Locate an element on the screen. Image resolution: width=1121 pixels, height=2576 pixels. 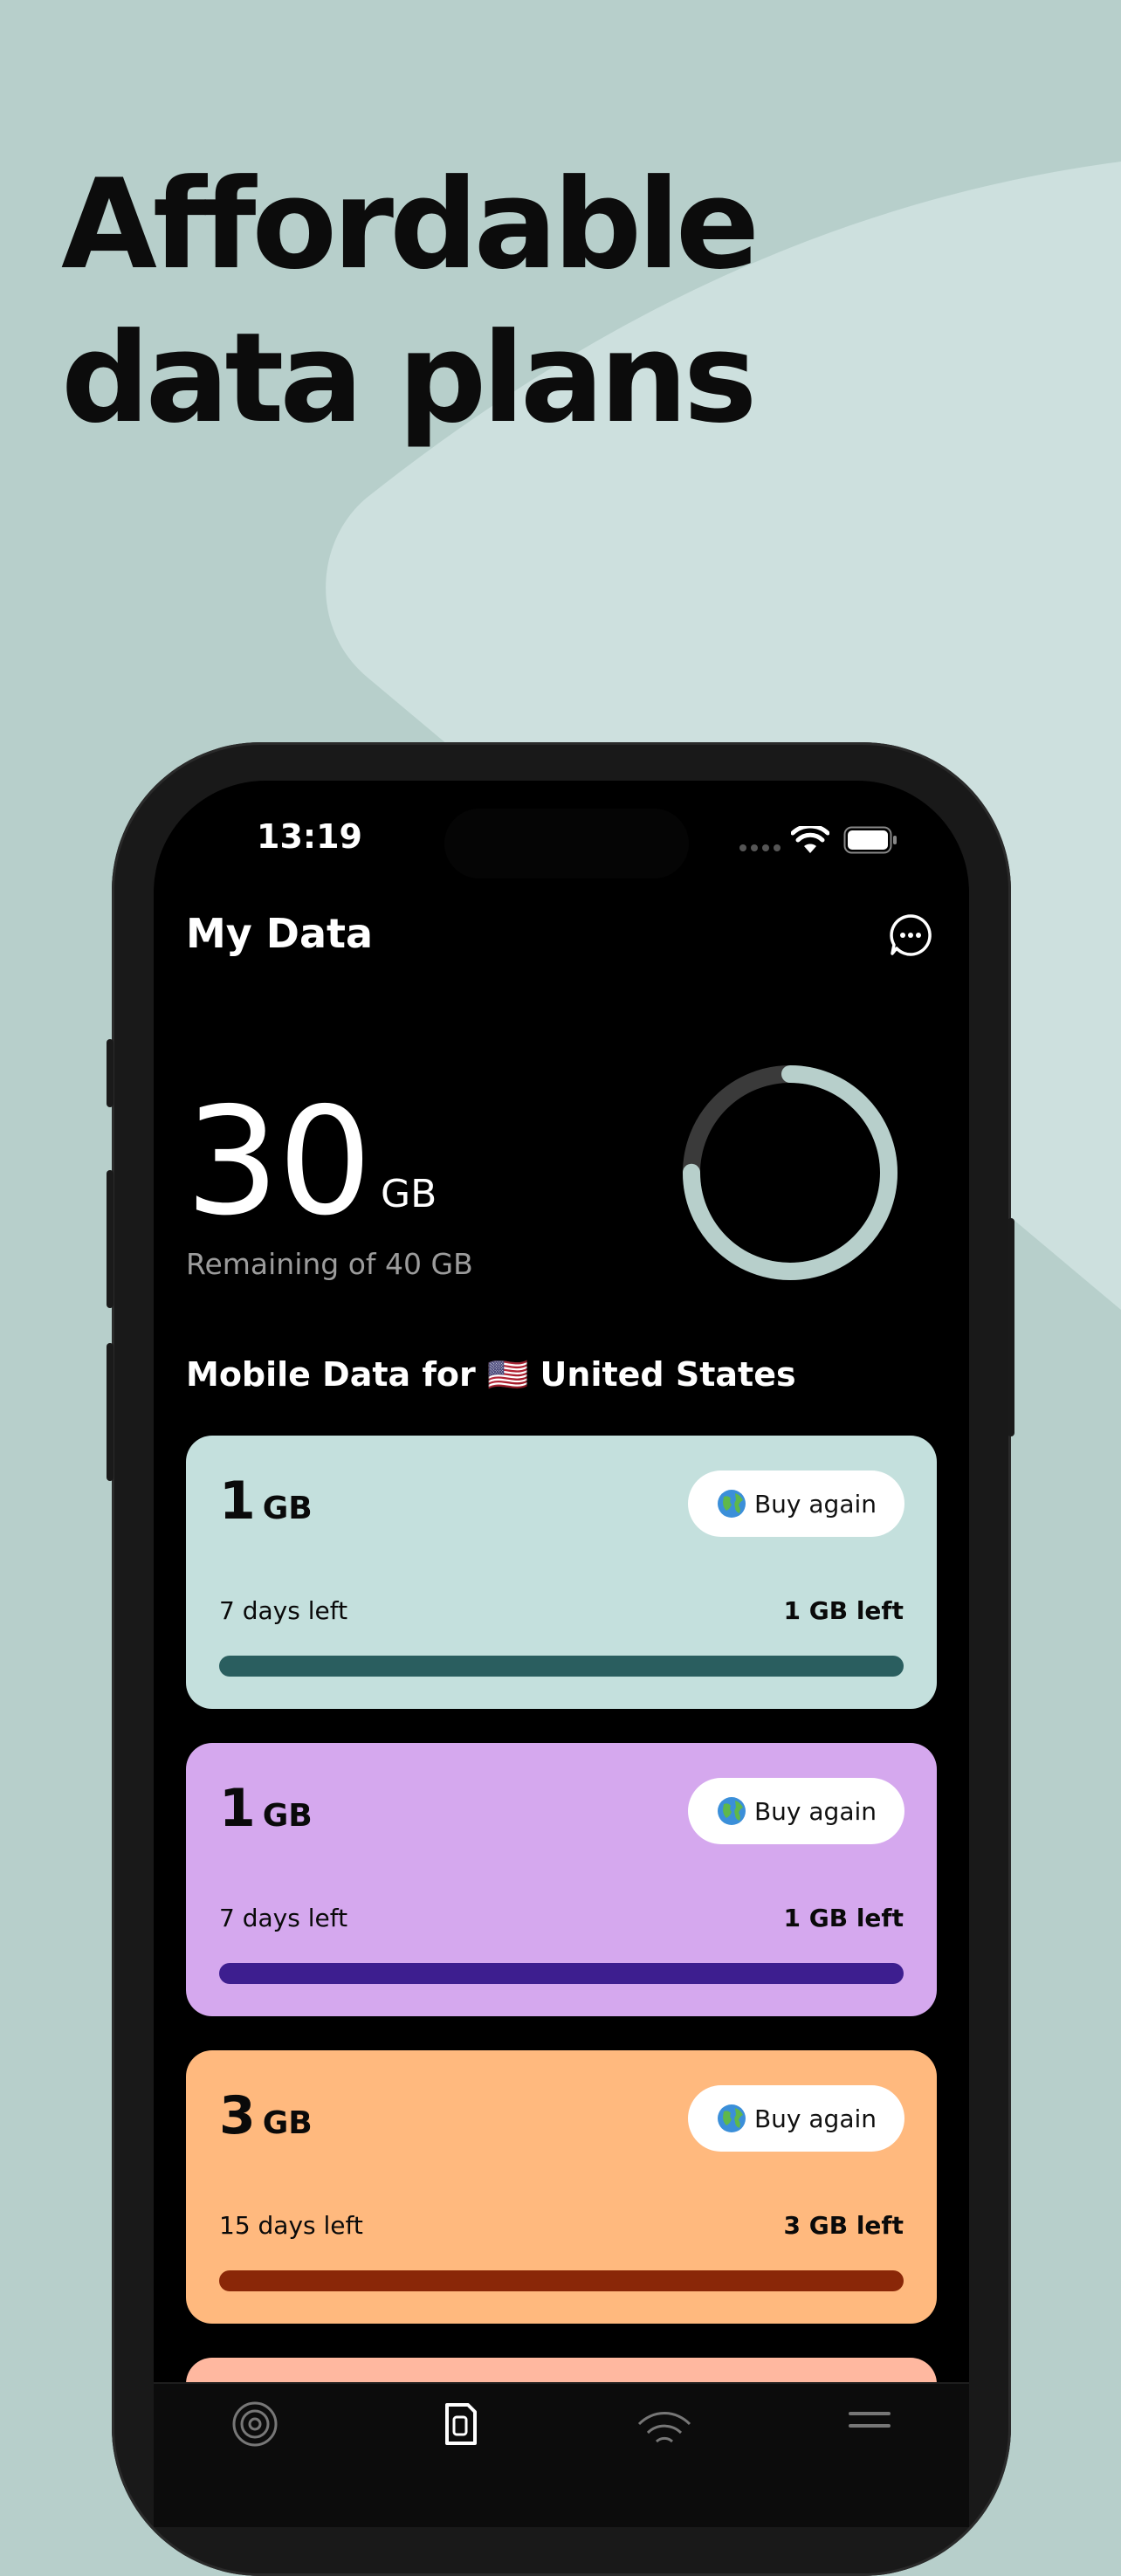
remaining-data-unit: GB is located at coordinates (409, 1194).